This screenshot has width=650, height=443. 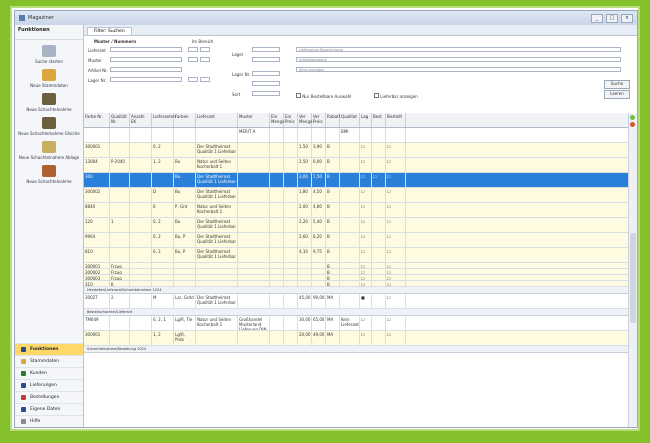 What do you see at coordinates (217, 323) in the screenshot?
I see `table-cell: Natur und Seiten Kocherbalt 1` at bounding box center [217, 323].